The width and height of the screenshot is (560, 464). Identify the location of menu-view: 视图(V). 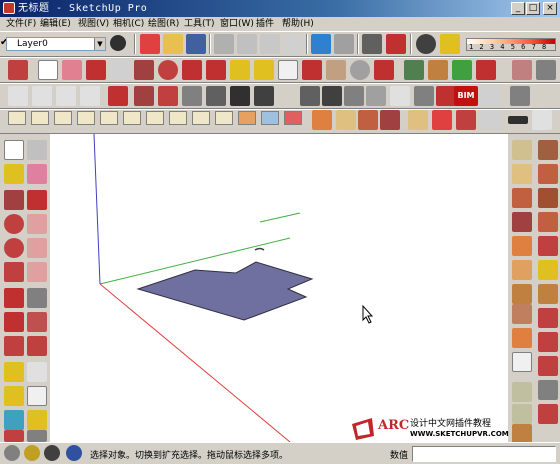
(93, 24).